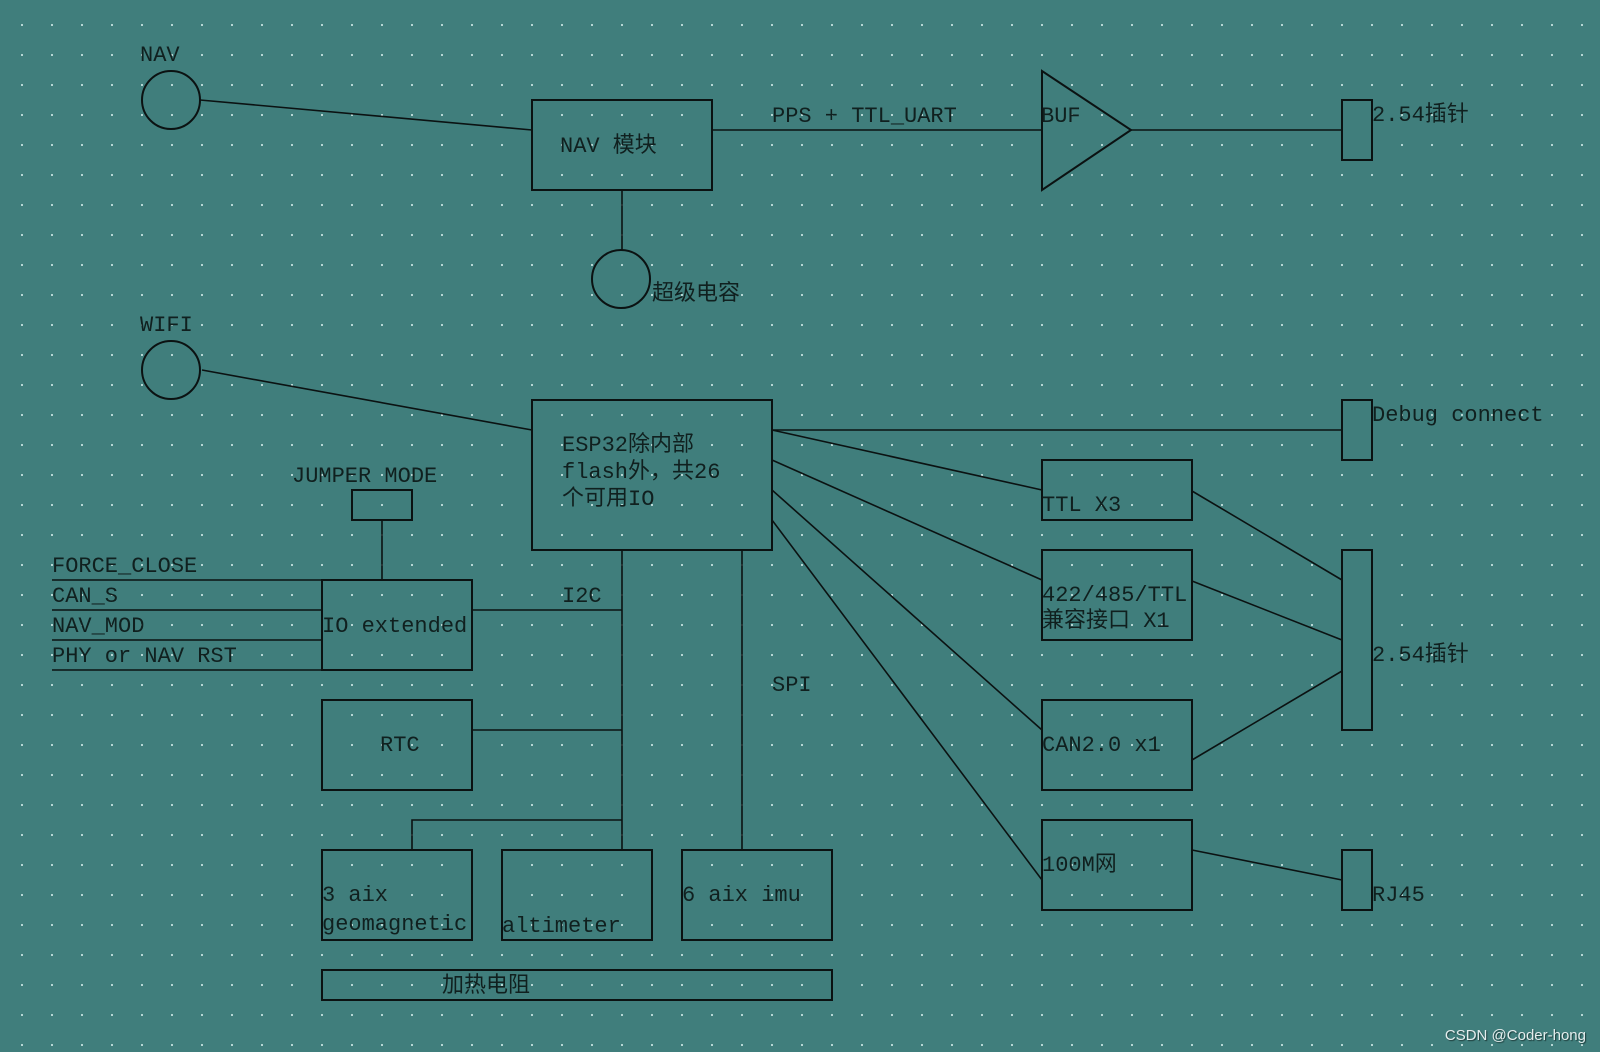 This screenshot has width=1600, height=1052. I want to click on i2c-label: I2C, so click(582, 596).